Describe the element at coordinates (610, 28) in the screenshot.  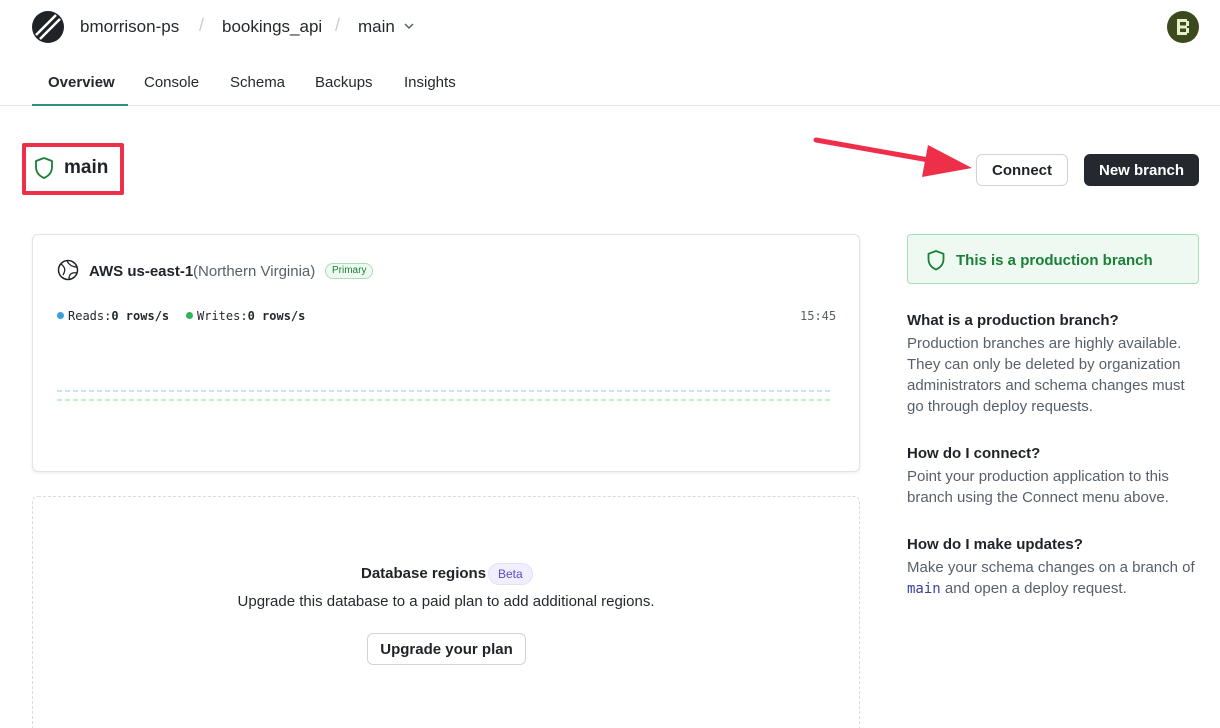
I see `top-bar: bmorrison-ps / bookings_api / main` at that location.